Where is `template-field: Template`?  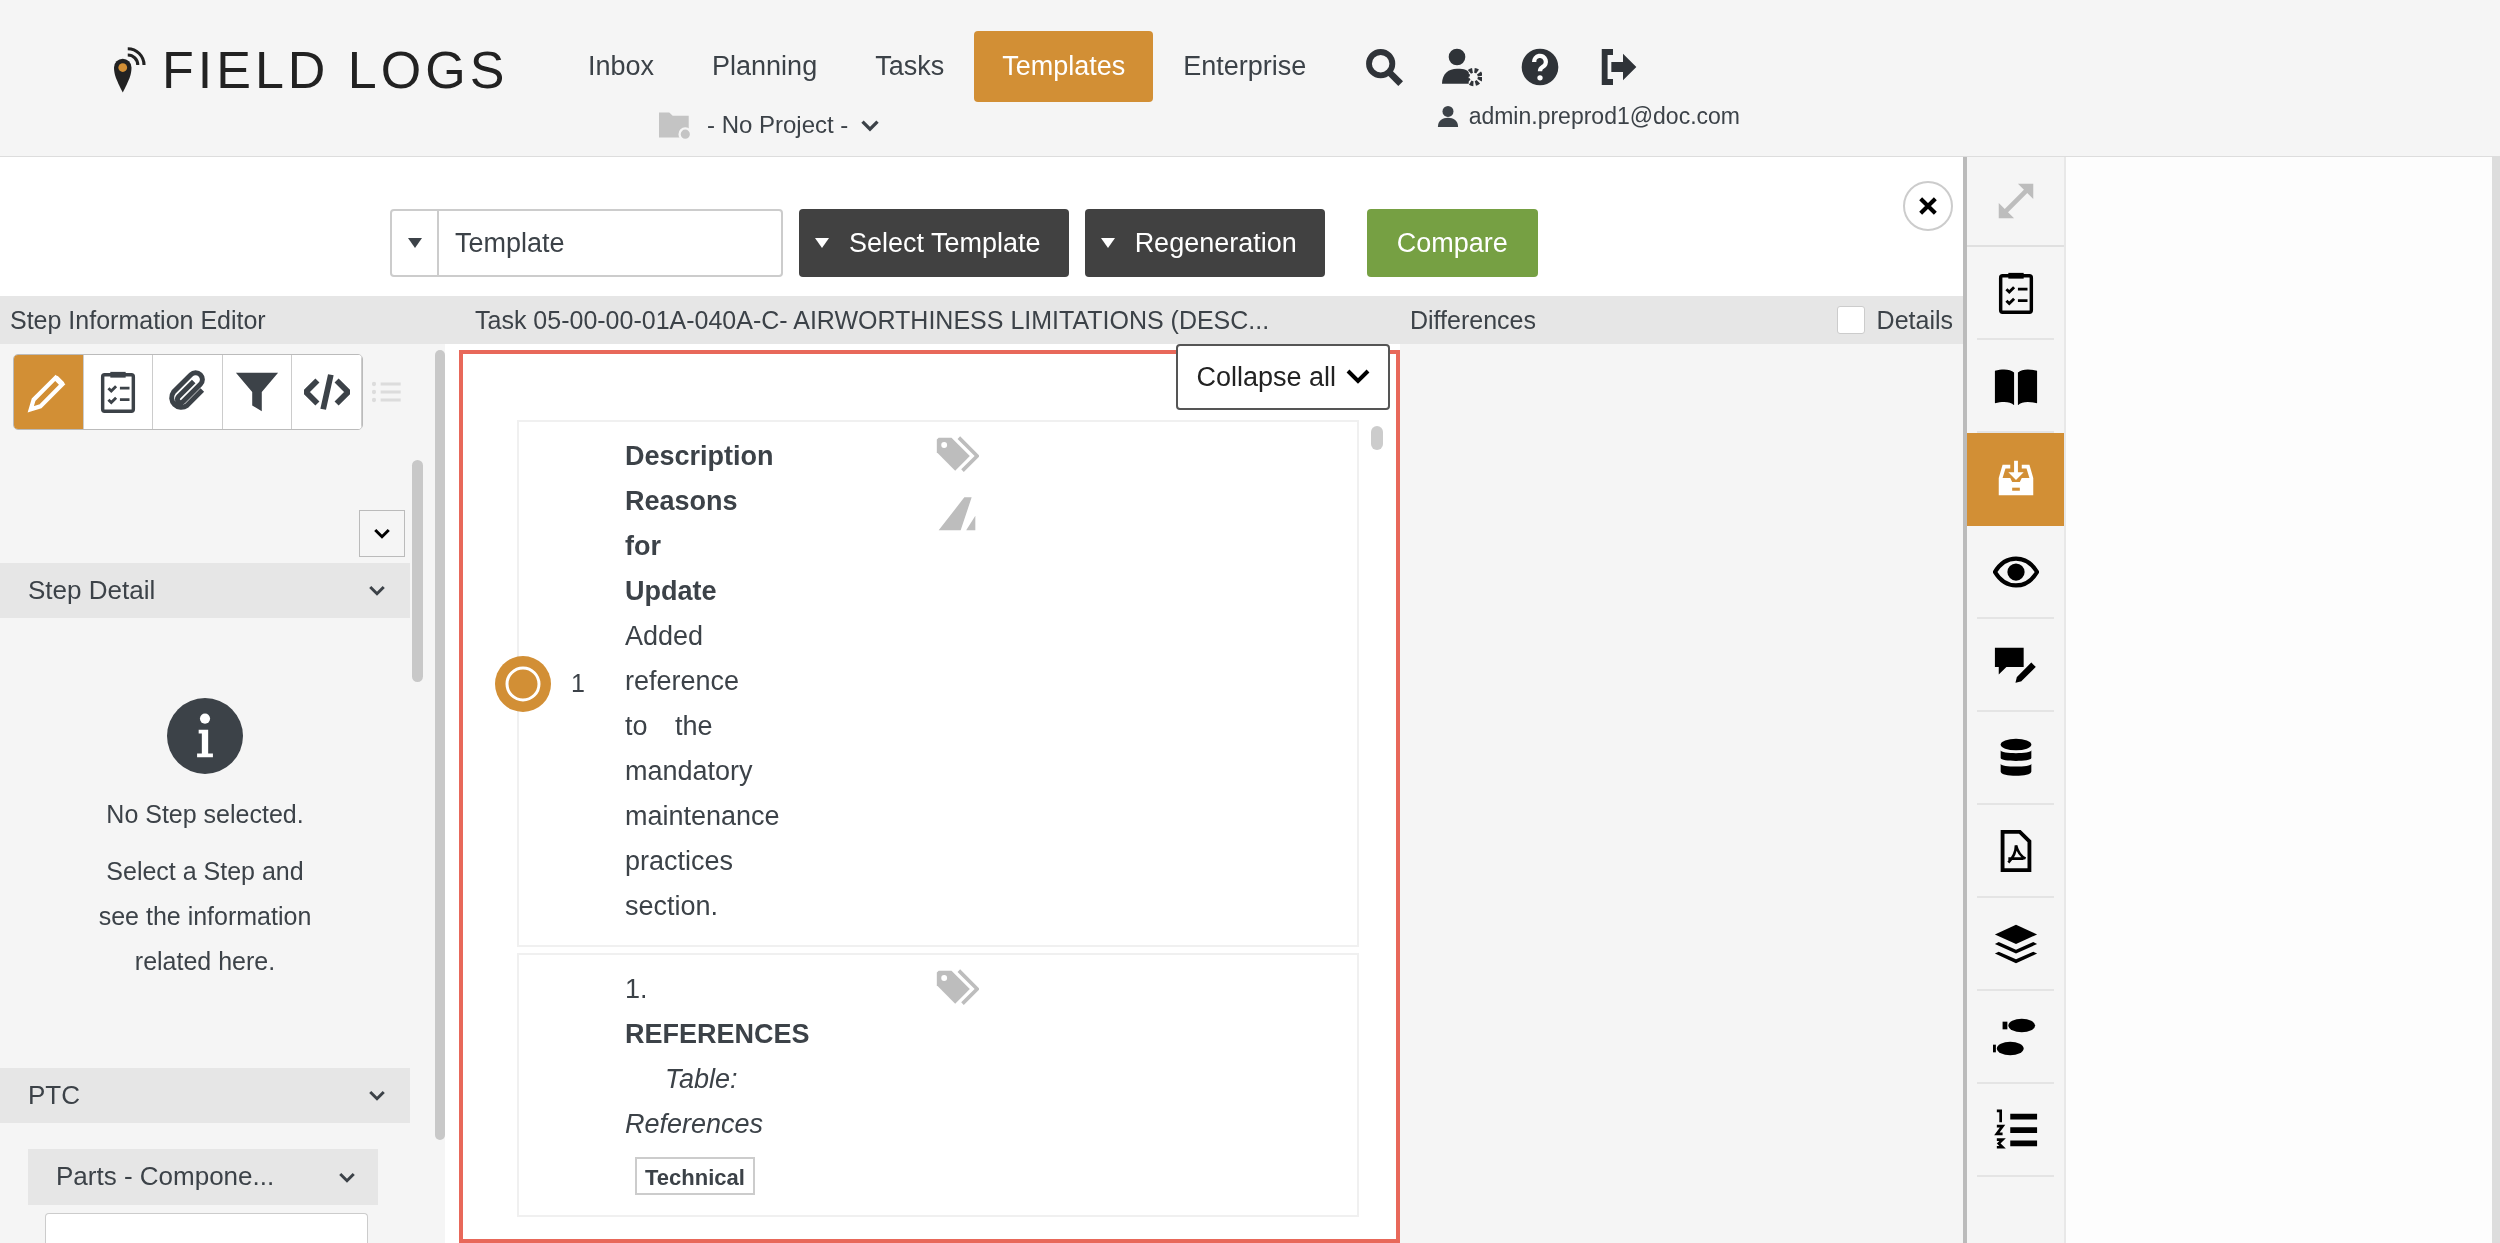
template-field: Template is located at coordinates (586, 243).